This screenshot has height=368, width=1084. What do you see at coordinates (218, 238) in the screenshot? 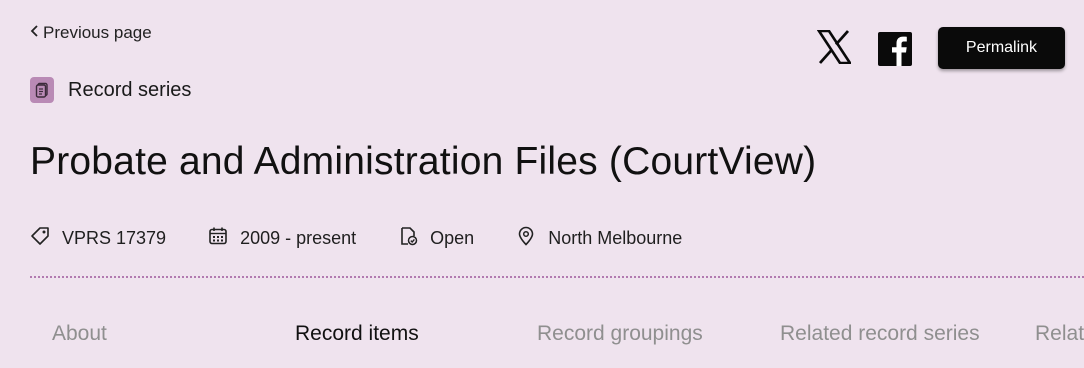
I see `calendar-icon` at bounding box center [218, 238].